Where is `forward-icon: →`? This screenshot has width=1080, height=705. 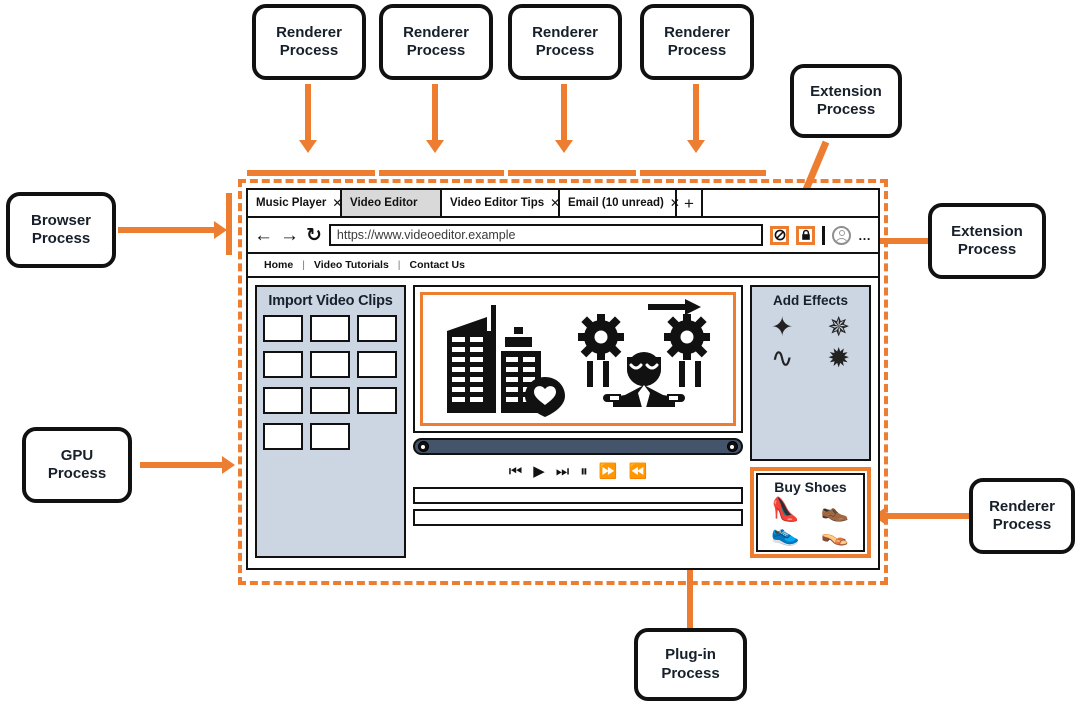
forward-icon: → is located at coordinates (289, 235).